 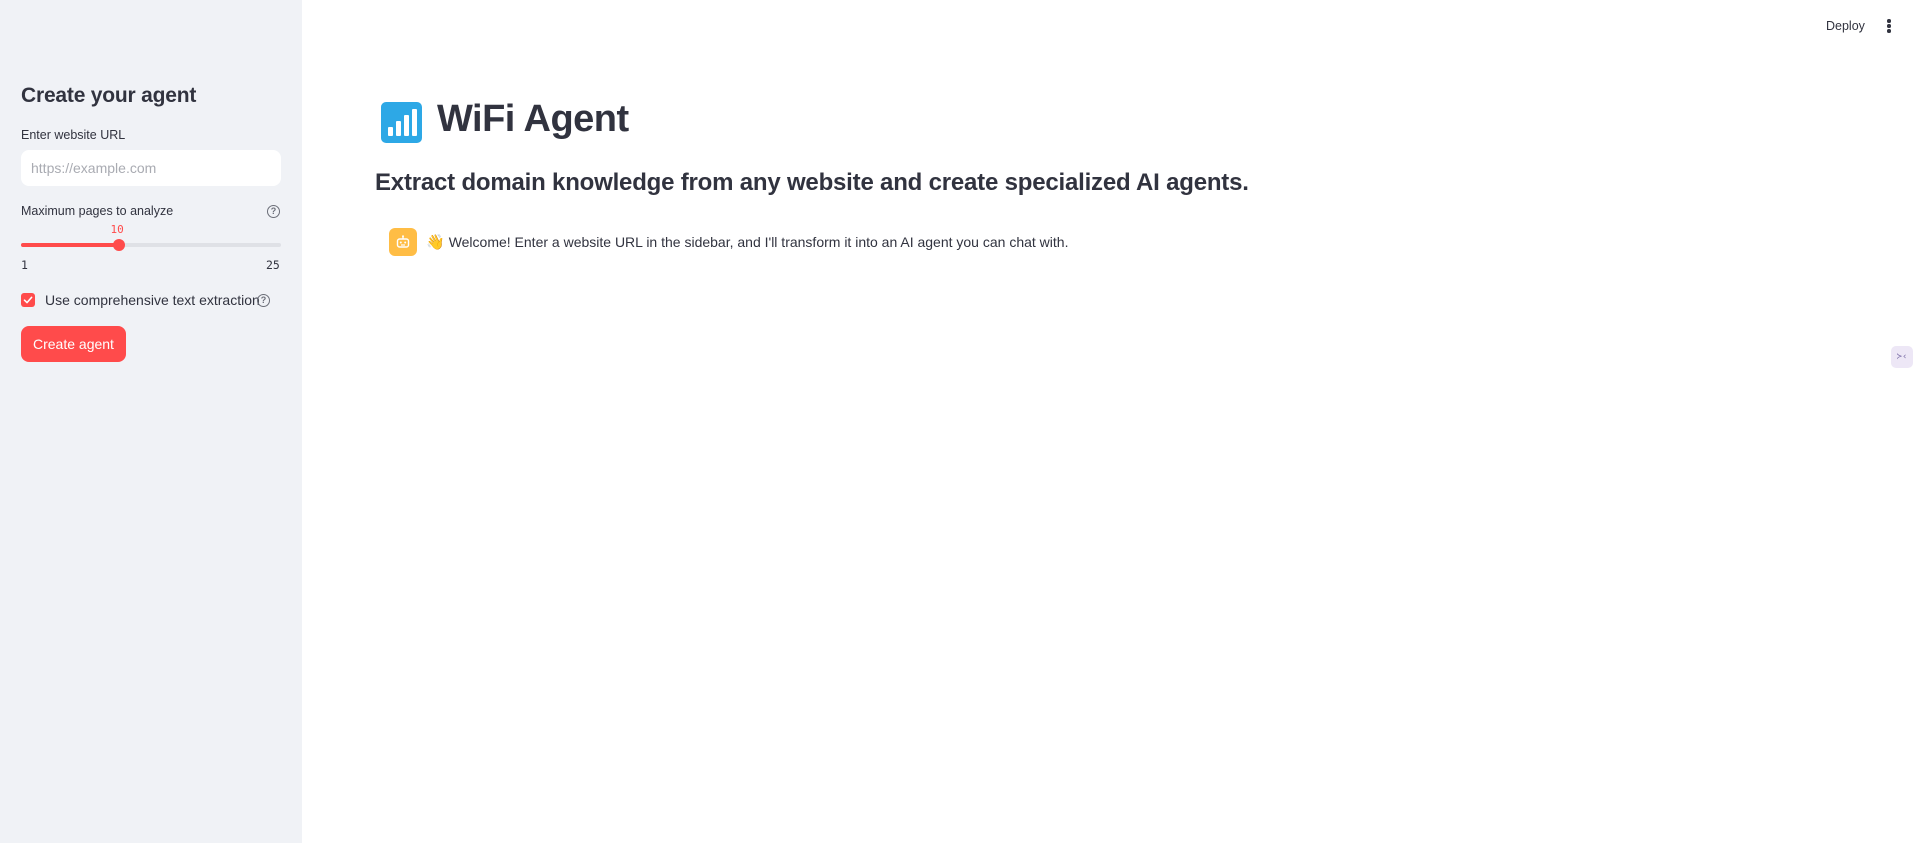 I want to click on checkbox-label: Use comprehensive text extraction, so click(x=152, y=300).